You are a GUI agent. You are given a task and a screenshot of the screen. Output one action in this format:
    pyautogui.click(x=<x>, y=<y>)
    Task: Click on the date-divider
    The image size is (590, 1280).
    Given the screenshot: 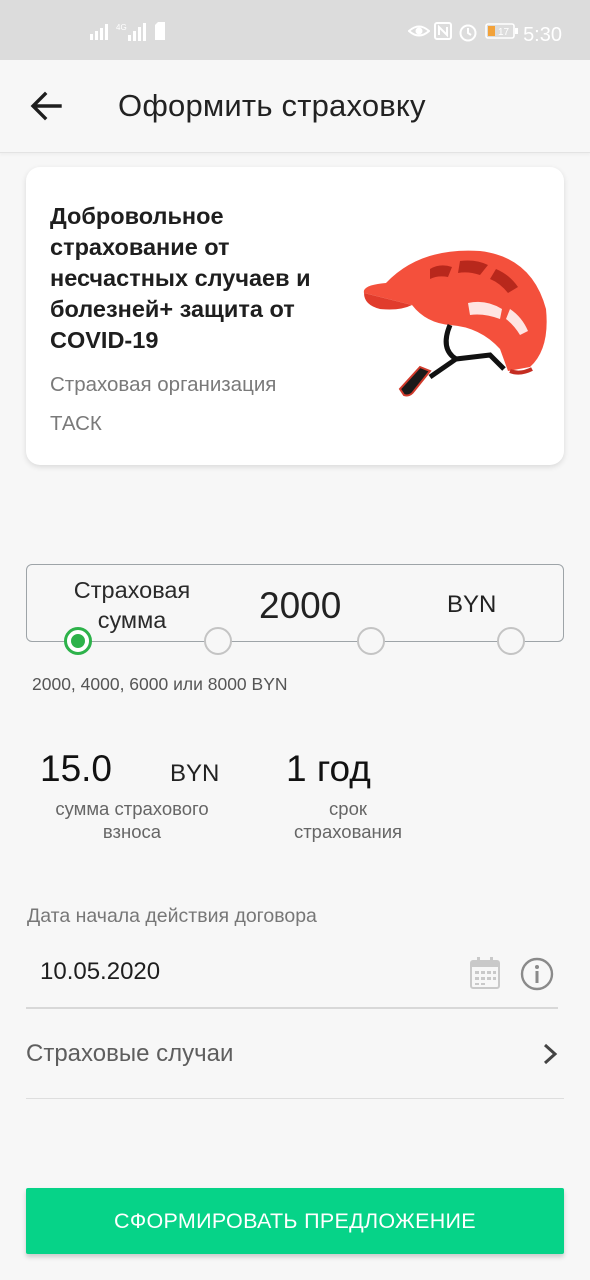 What is the action you would take?
    pyautogui.click(x=292, y=1008)
    